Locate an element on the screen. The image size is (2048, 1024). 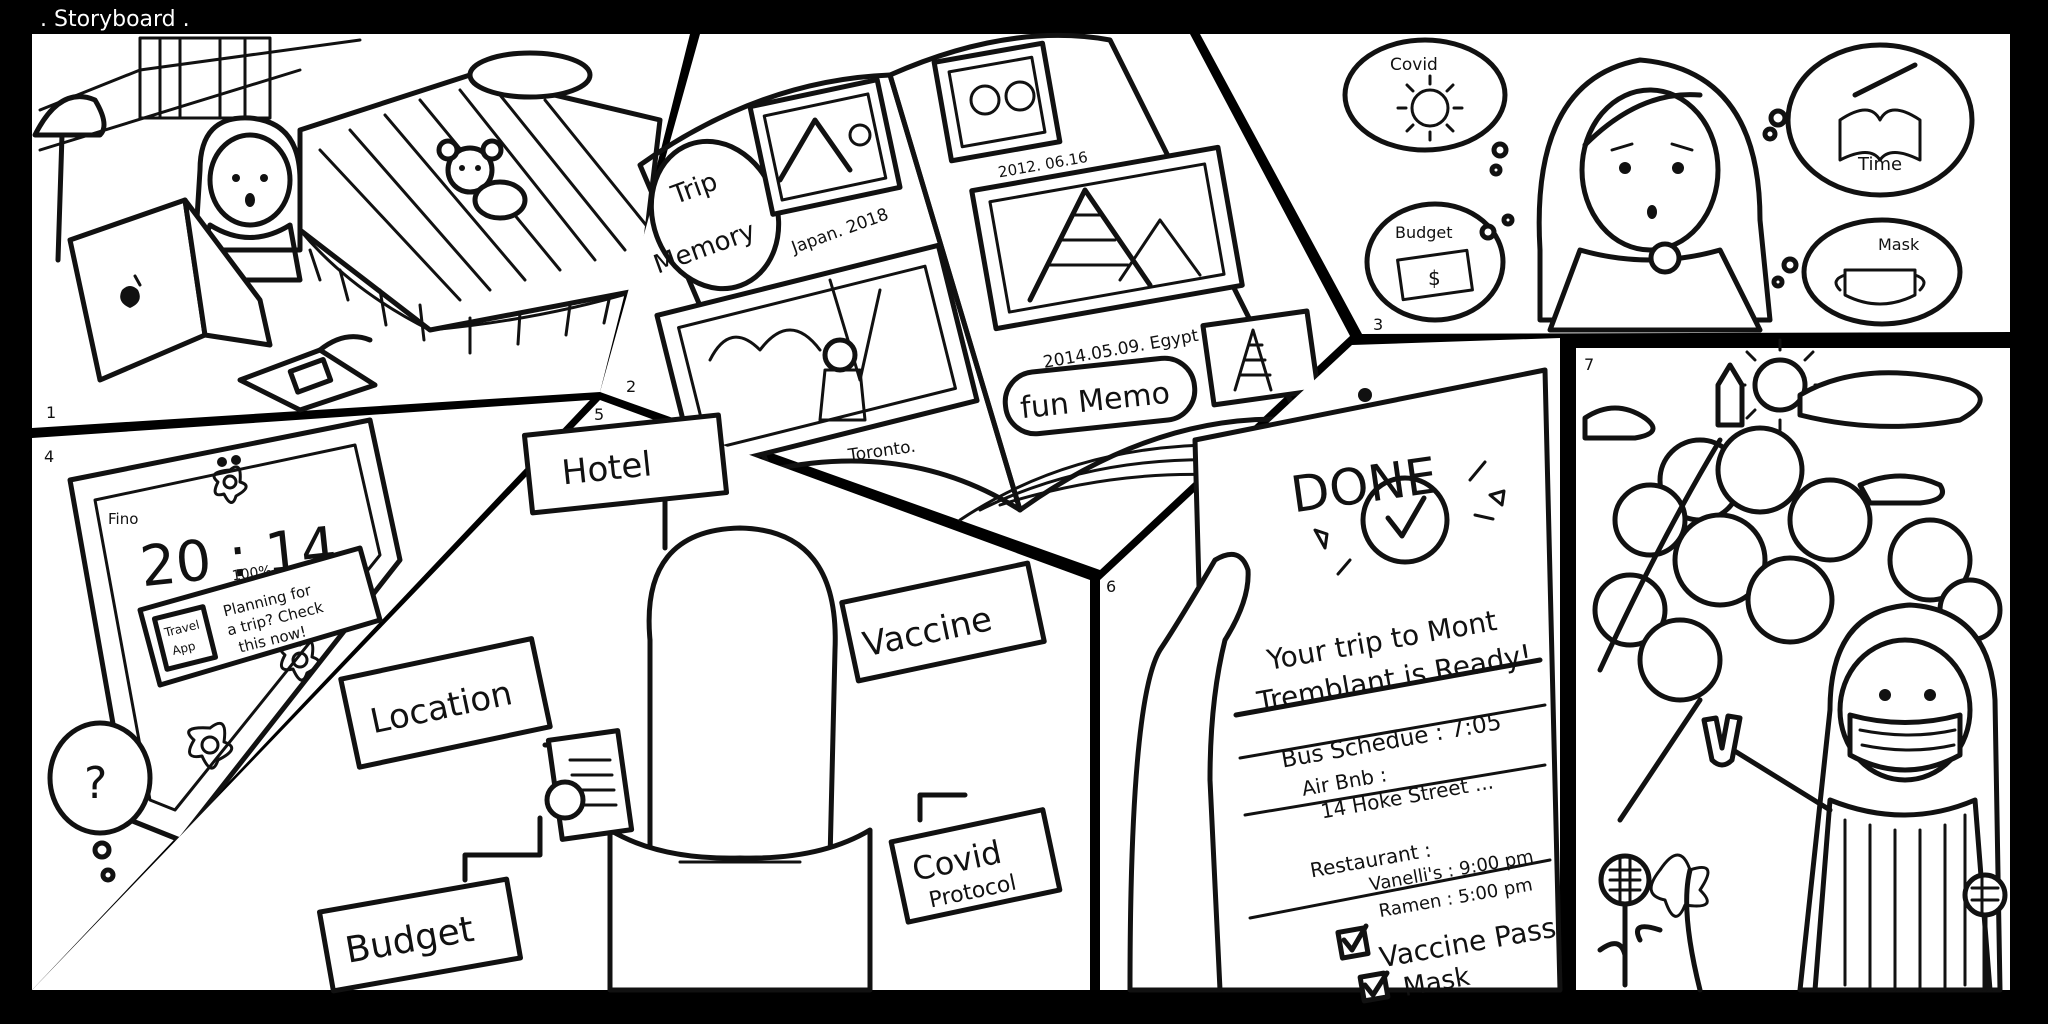
checkbox-mask is located at coordinates (1374, 987).